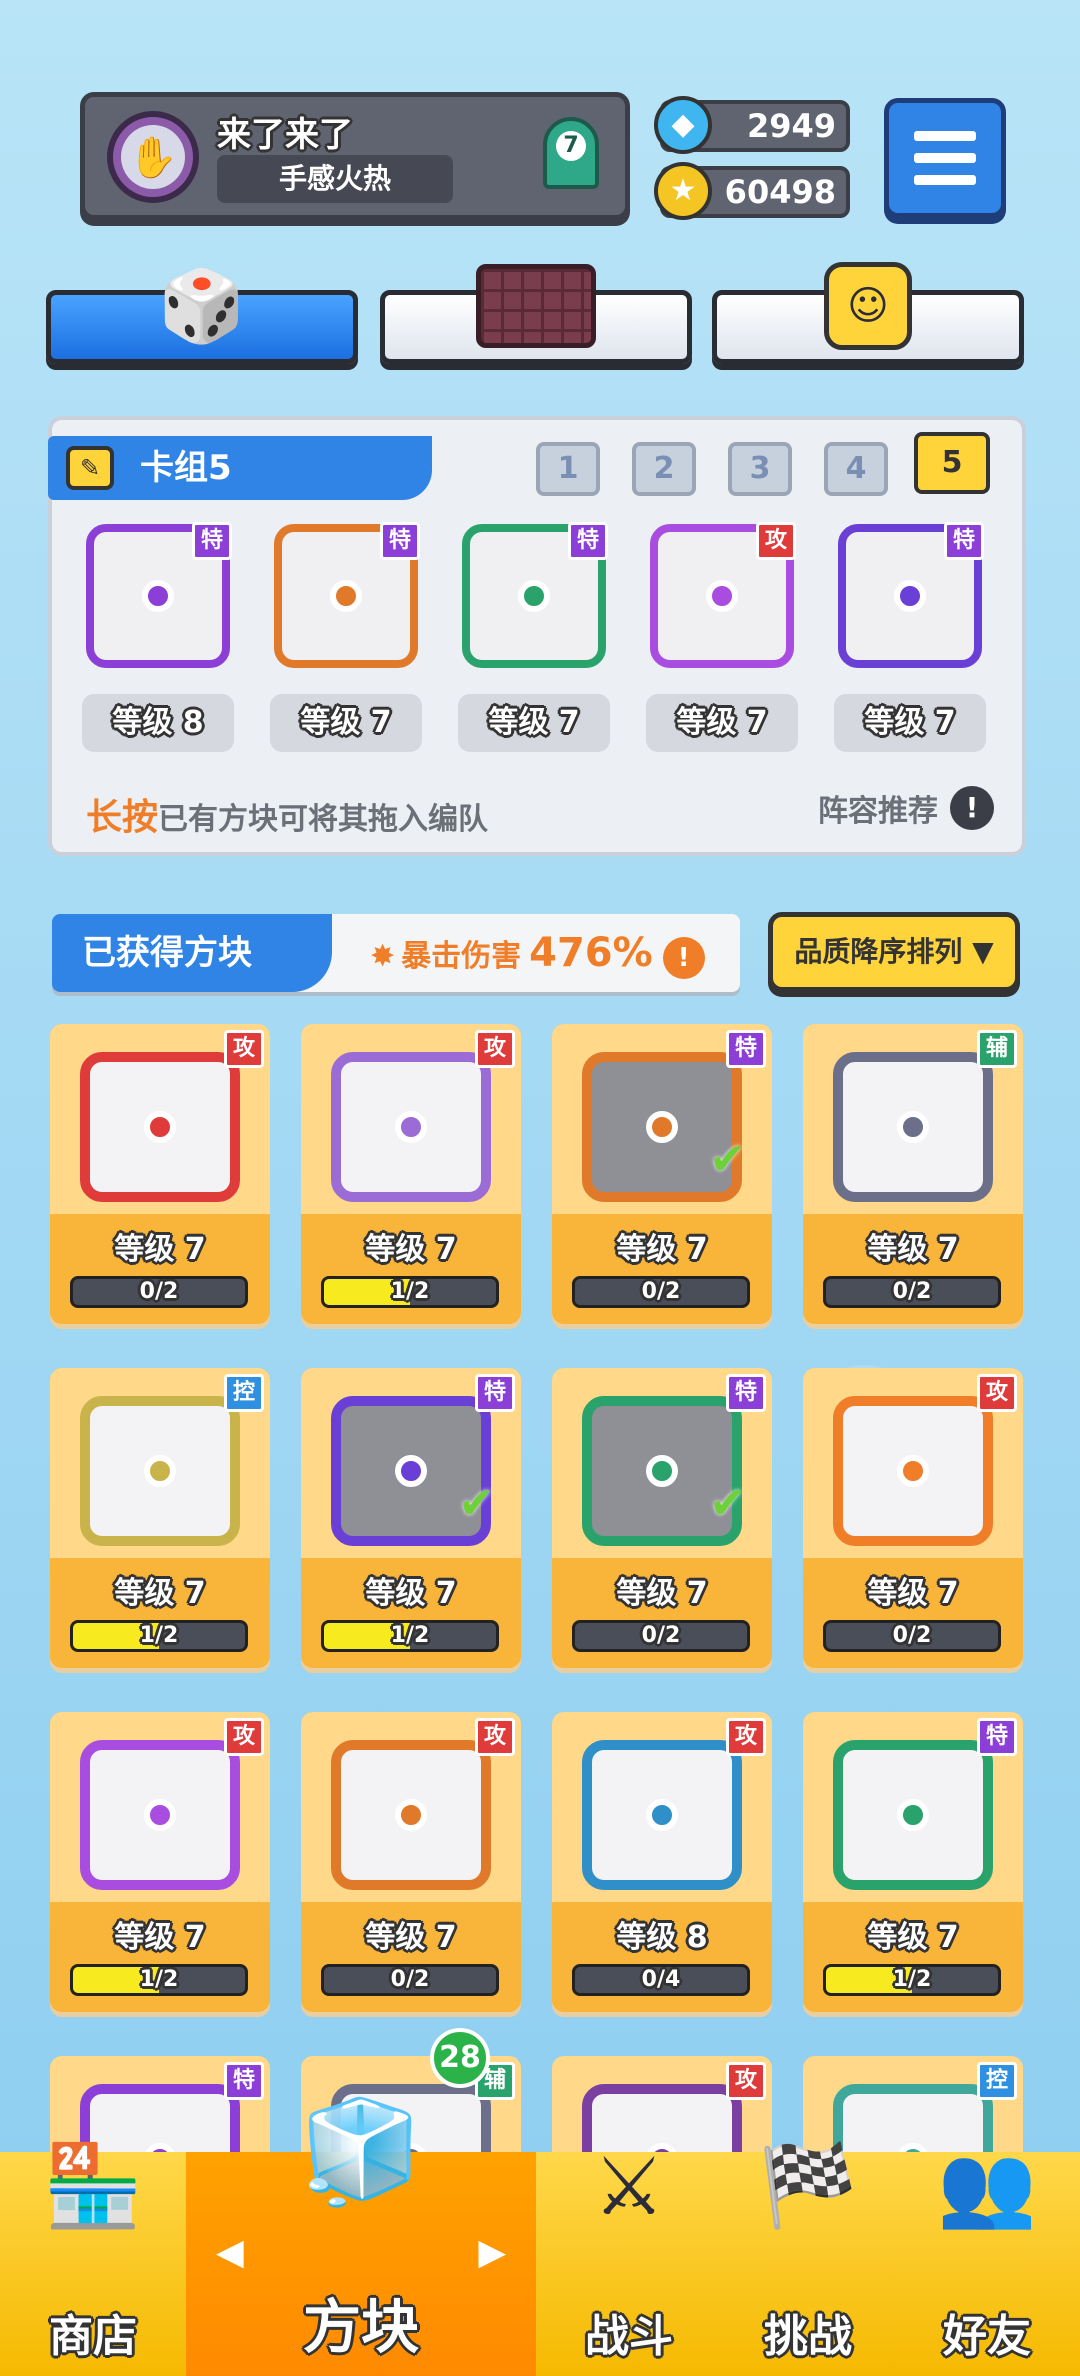 Image resolution: width=1080 pixels, height=2376 pixels. What do you see at coordinates (808, 2257) in the screenshot?
I see `nav-challenge: 🏁 挑战` at bounding box center [808, 2257].